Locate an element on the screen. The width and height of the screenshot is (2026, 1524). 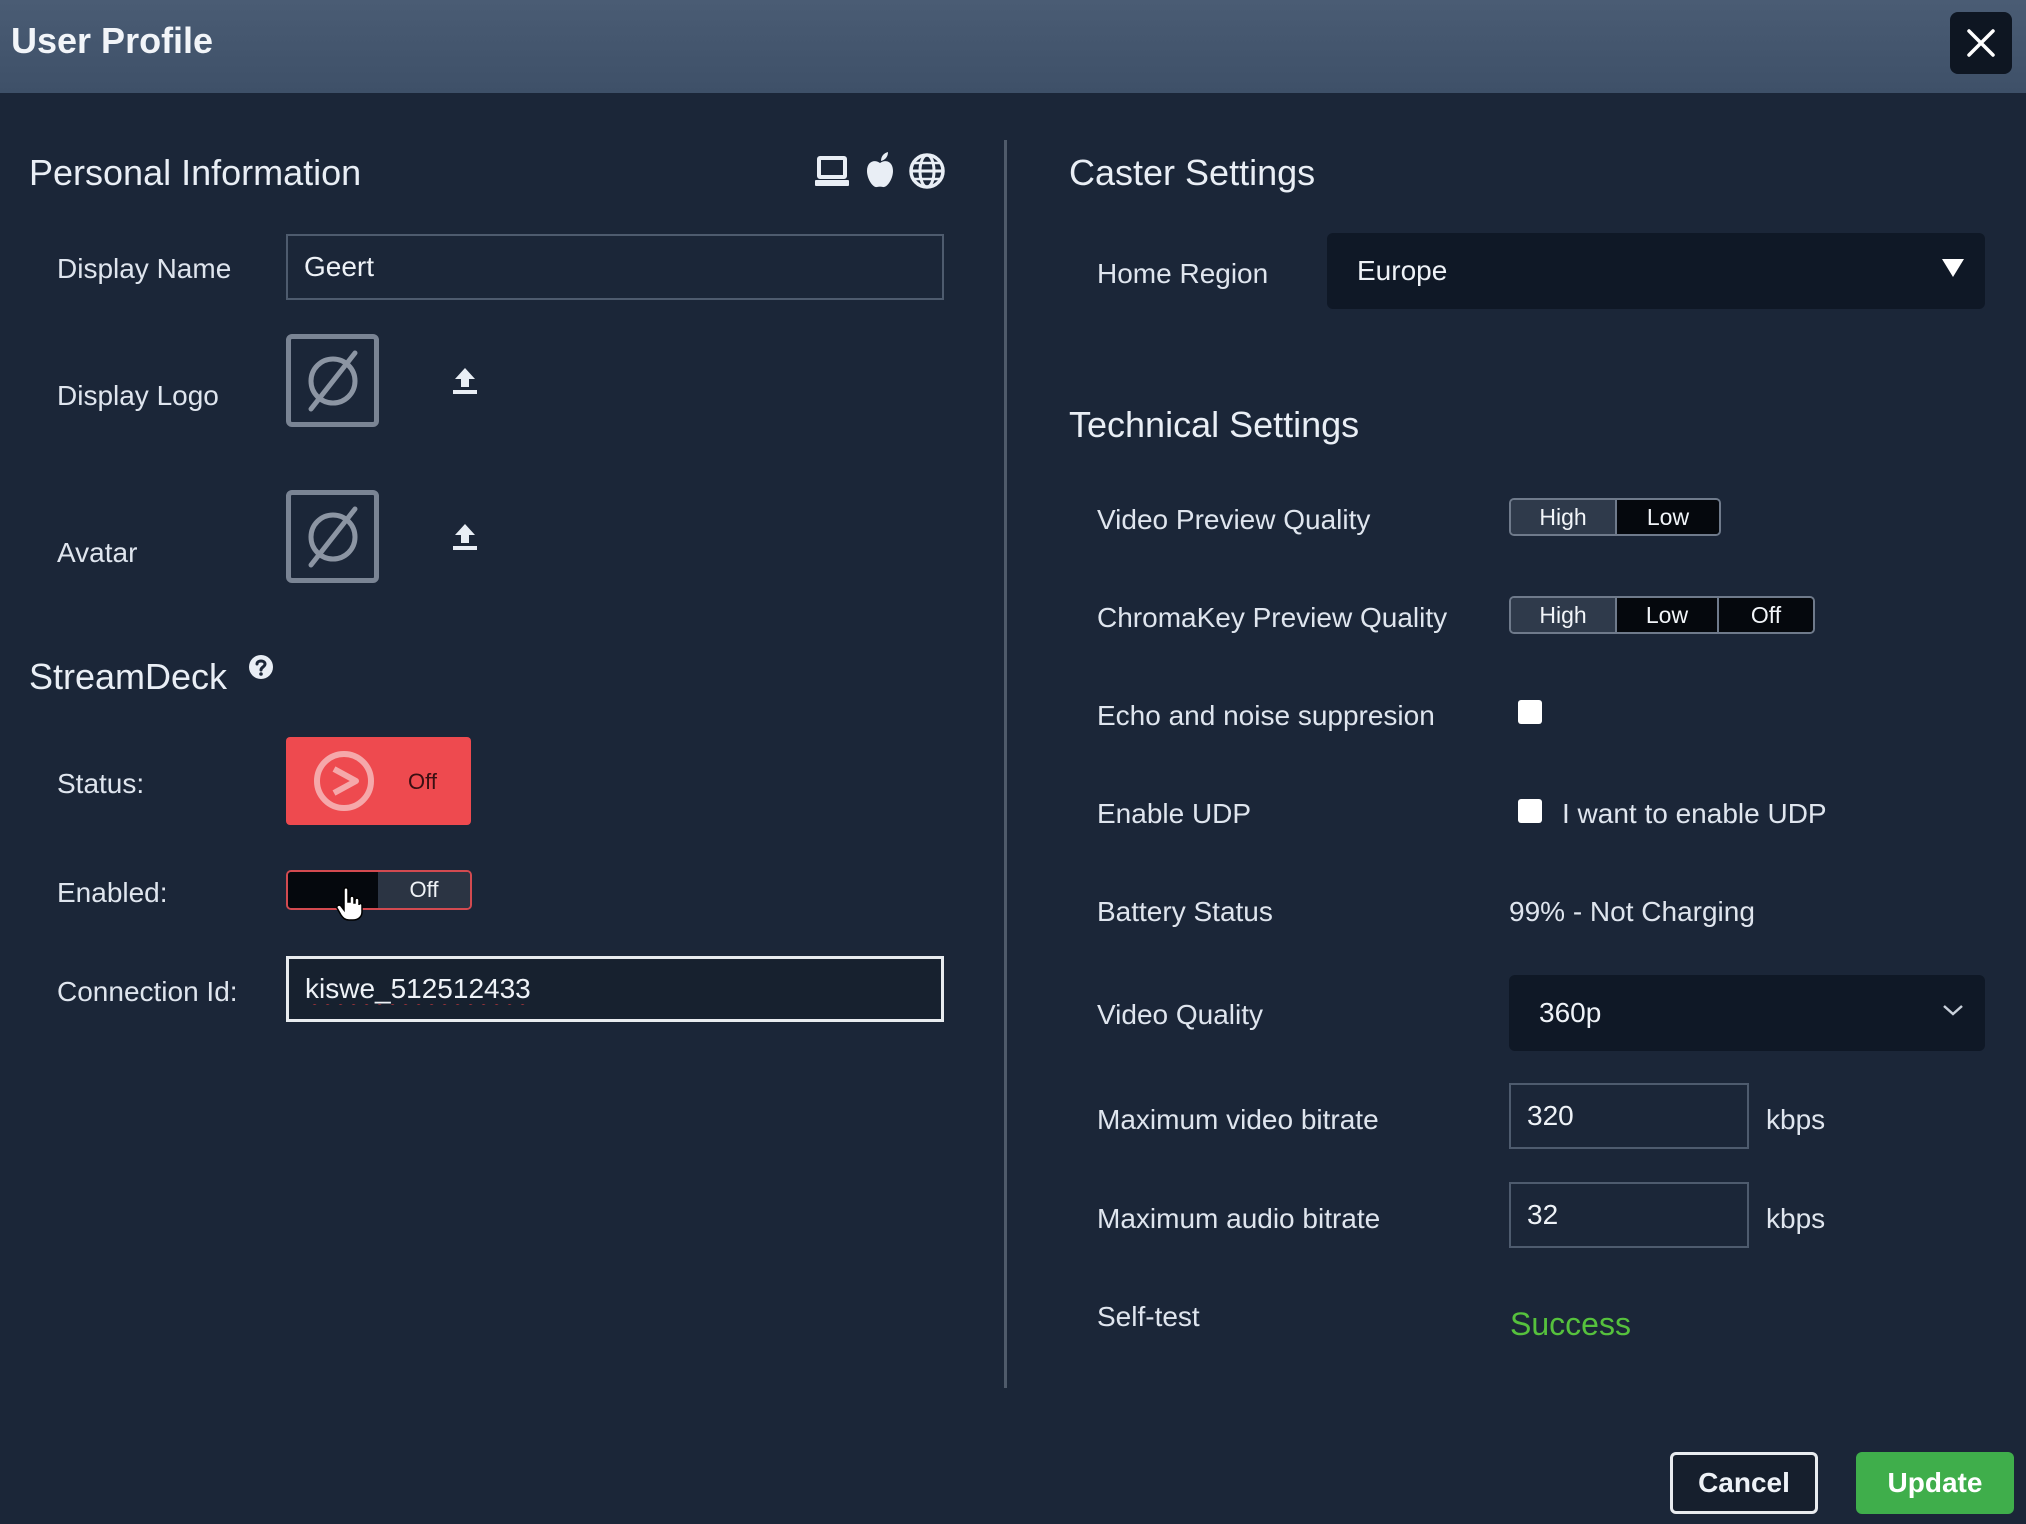
max-video-bitrate-input is located at coordinates (1629, 1116).